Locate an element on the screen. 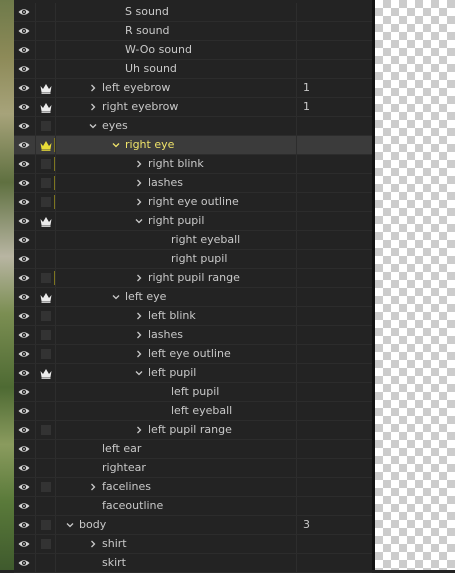  layer-row: shirt is located at coordinates (193, 544).